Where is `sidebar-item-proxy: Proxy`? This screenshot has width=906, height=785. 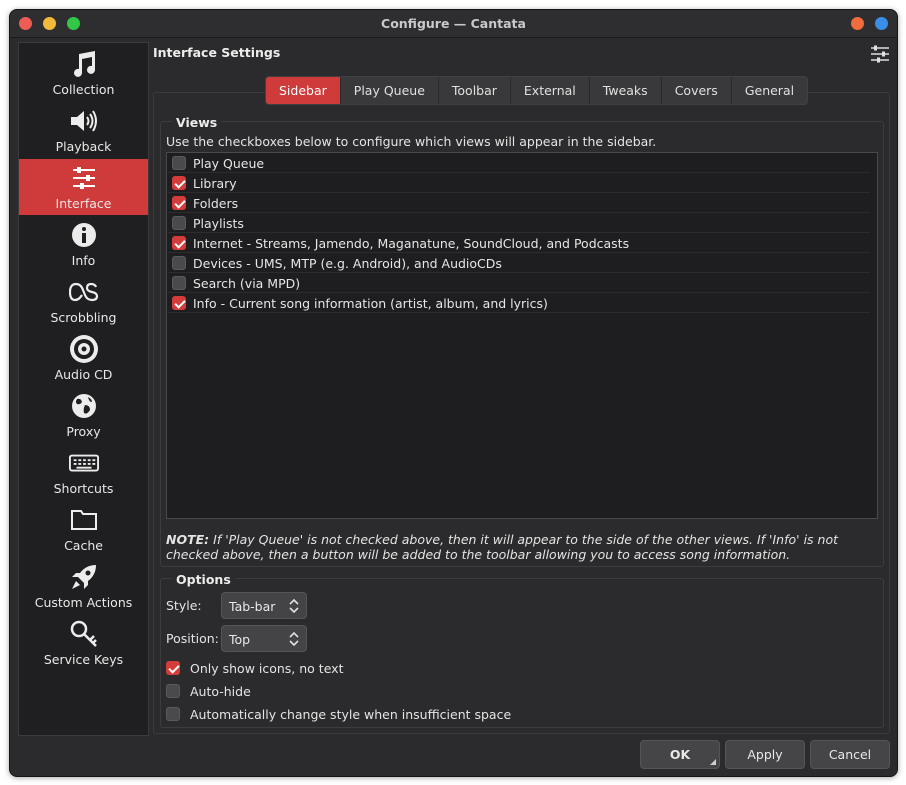
sidebar-item-proxy: Proxy is located at coordinates (83, 415).